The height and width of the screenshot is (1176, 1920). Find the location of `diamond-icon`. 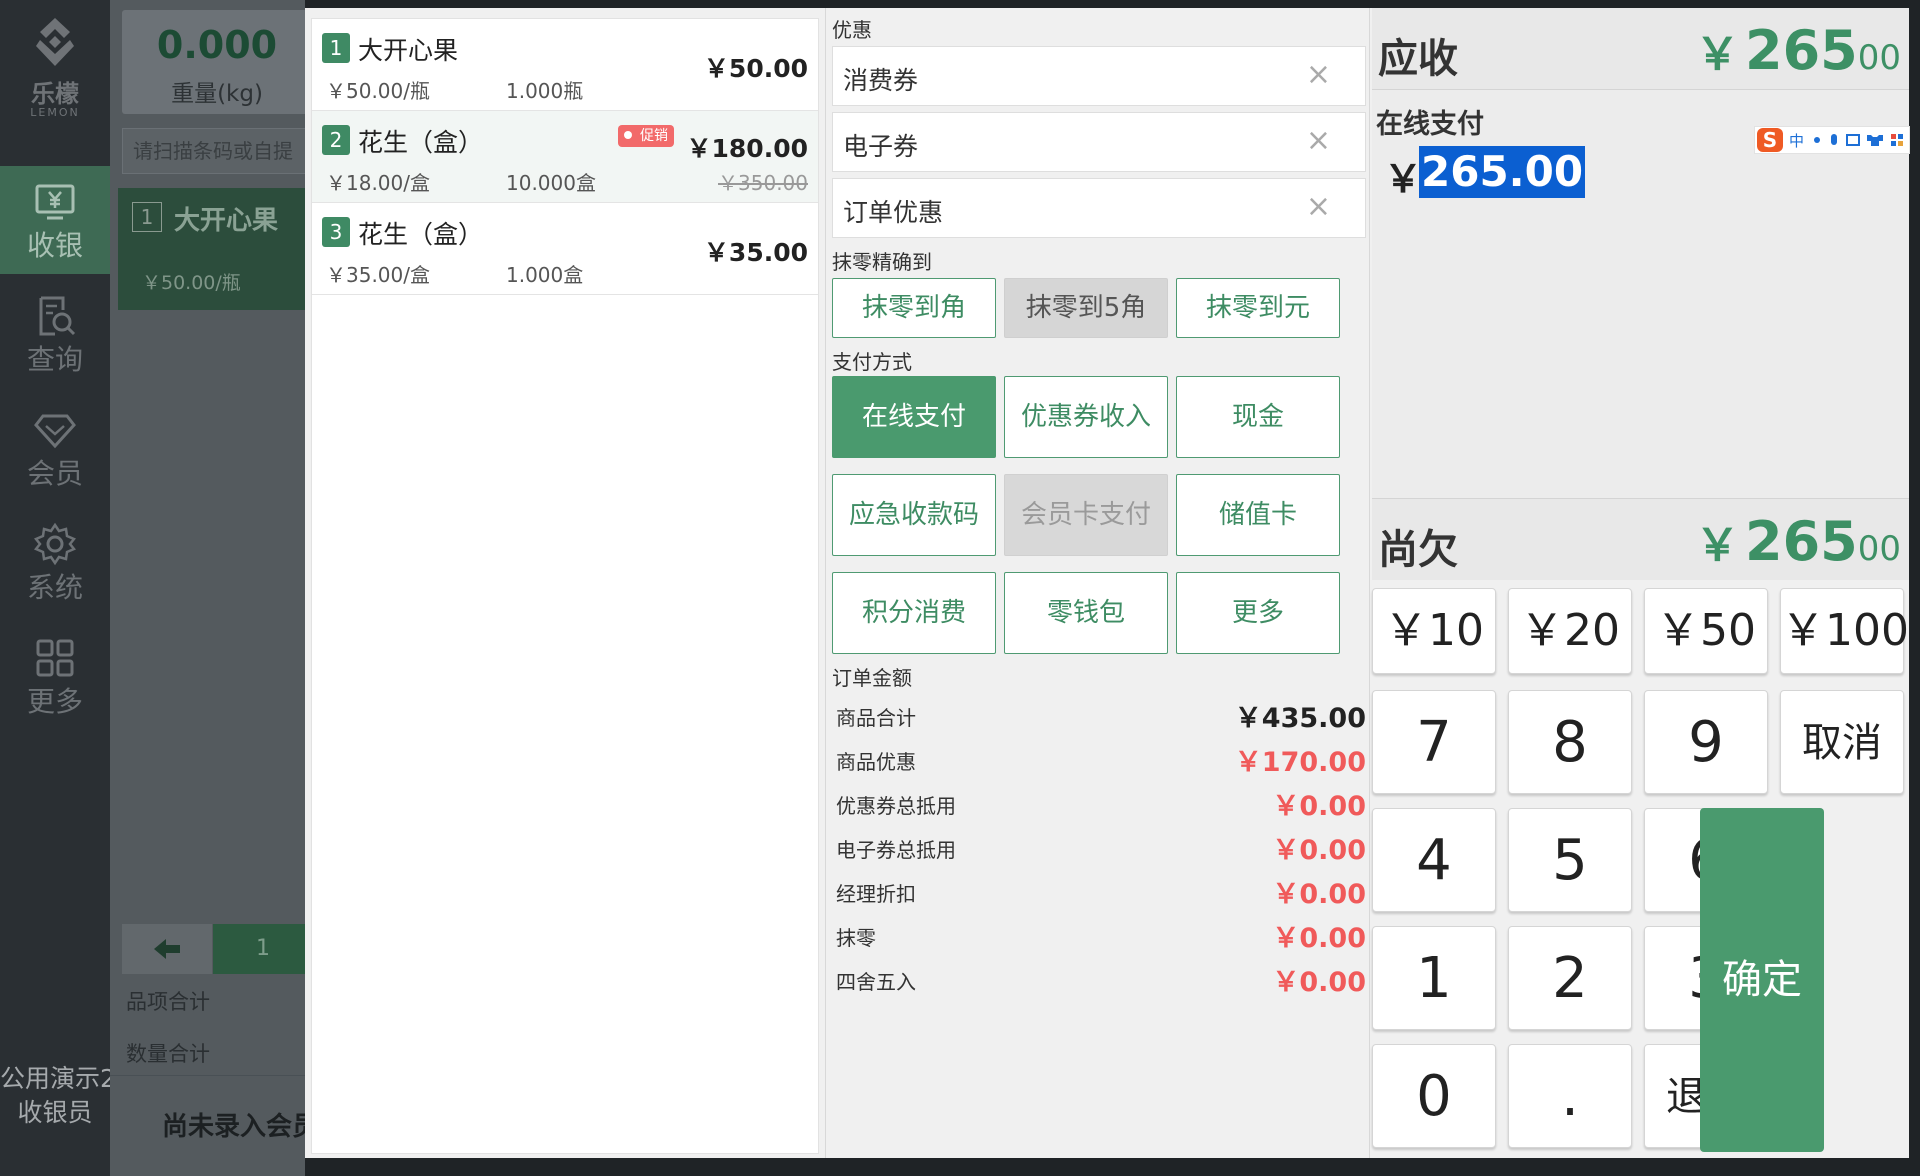

diamond-icon is located at coordinates (55, 431).